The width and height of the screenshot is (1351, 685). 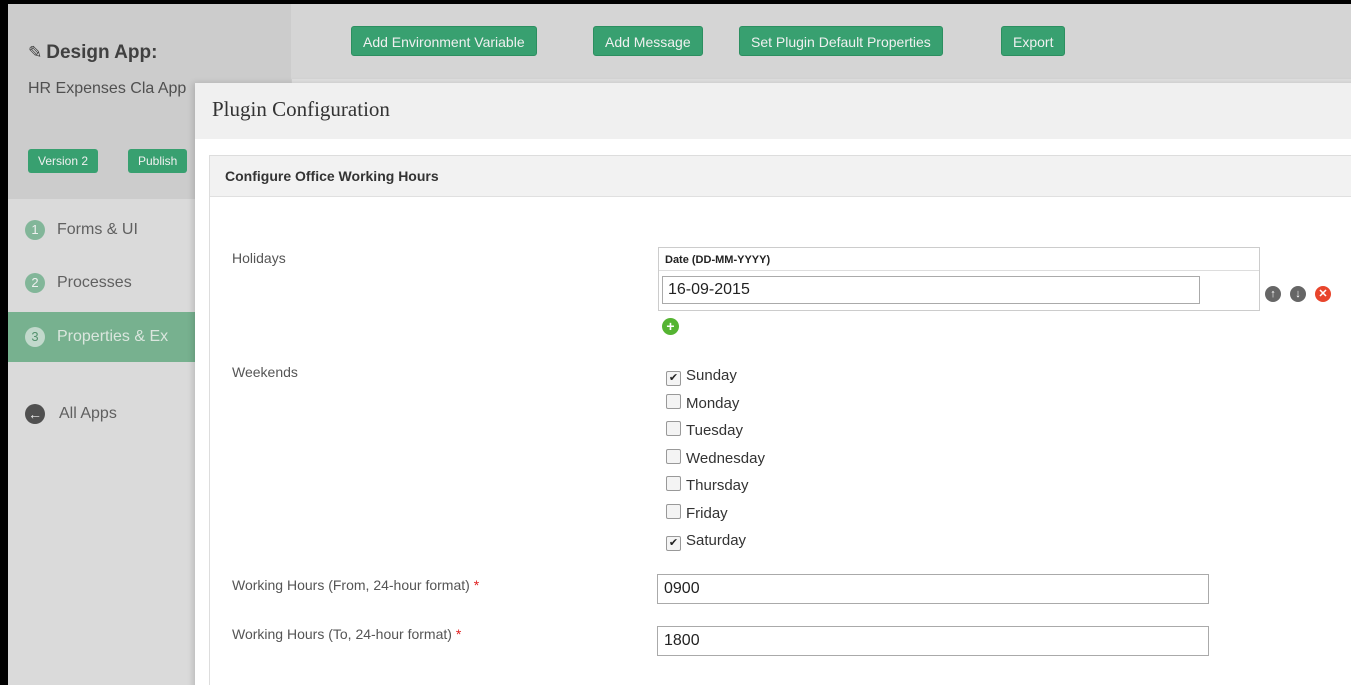 I want to click on move-down-icon: ↓, so click(x=1298, y=294).